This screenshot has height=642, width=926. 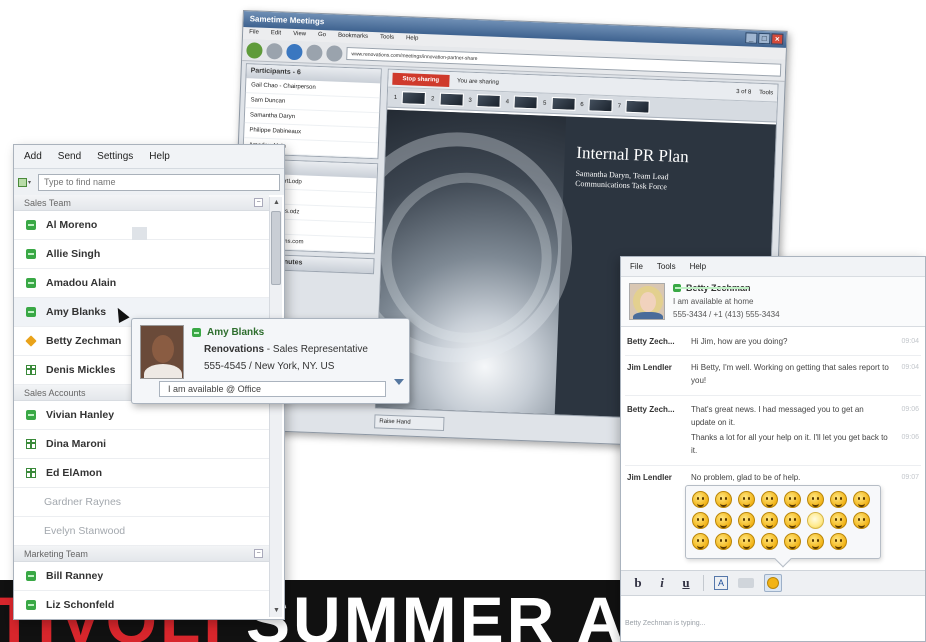 What do you see at coordinates (773, 583) in the screenshot?
I see `emoticon-button` at bounding box center [773, 583].